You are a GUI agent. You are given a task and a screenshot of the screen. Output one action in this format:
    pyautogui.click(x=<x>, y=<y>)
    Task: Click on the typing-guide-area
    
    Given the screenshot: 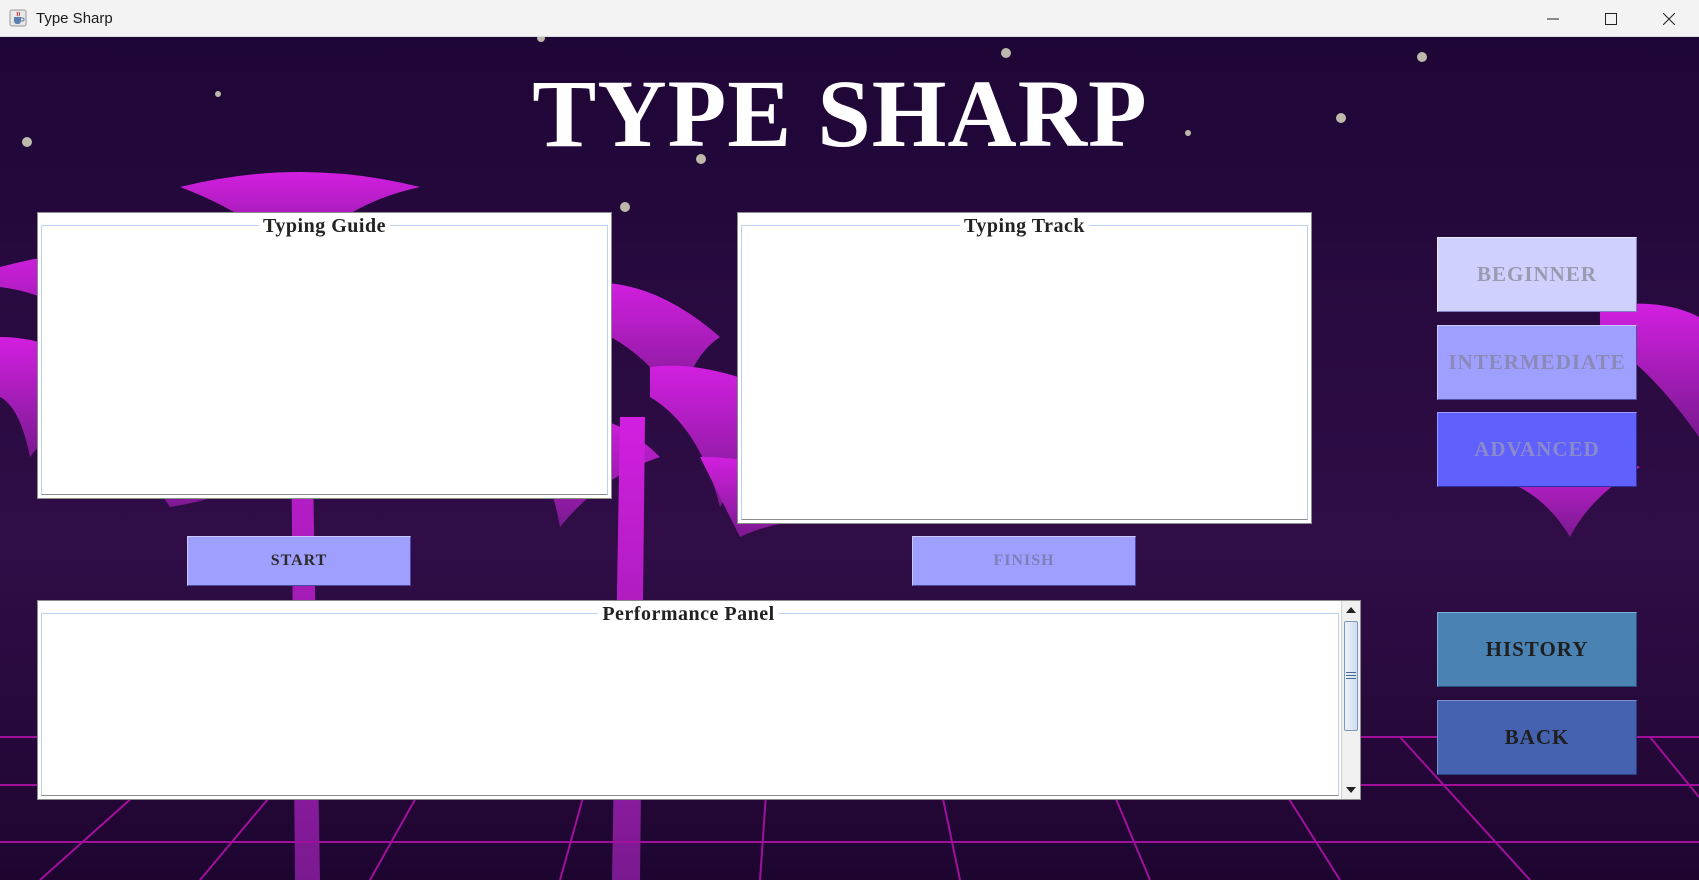 What is the action you would take?
    pyautogui.click(x=324, y=360)
    